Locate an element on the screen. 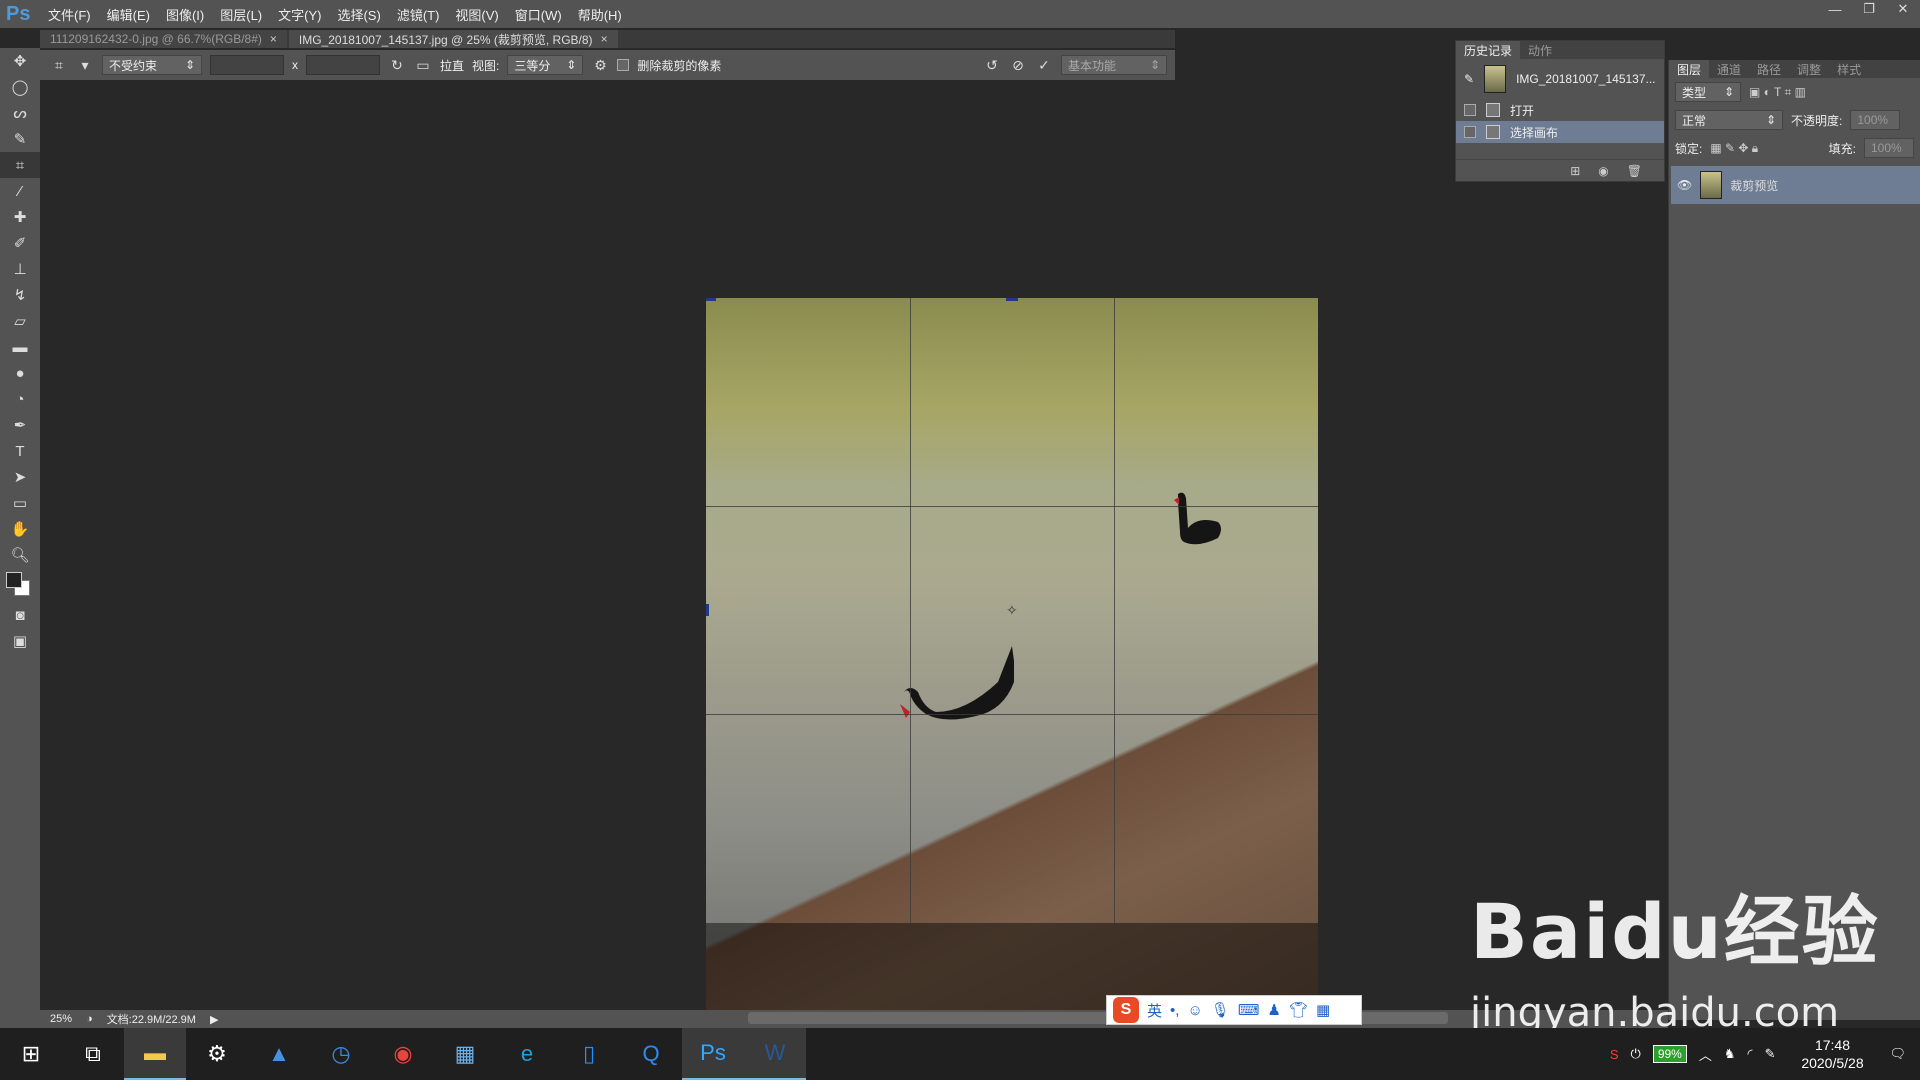  commit-icon: ✓ is located at coordinates (1044, 65).